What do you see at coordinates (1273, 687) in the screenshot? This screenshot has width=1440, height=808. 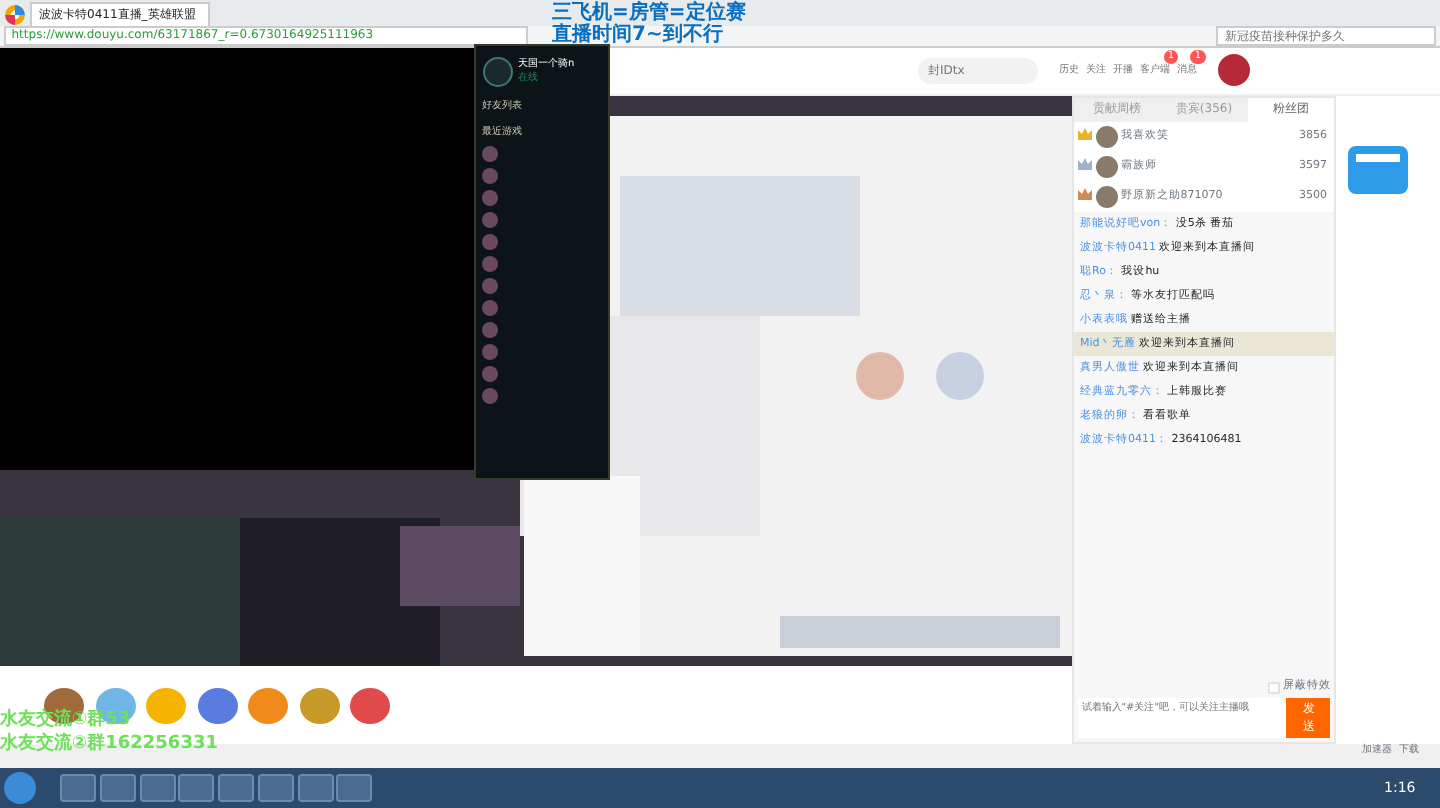 I see `shield-checkbox` at bounding box center [1273, 687].